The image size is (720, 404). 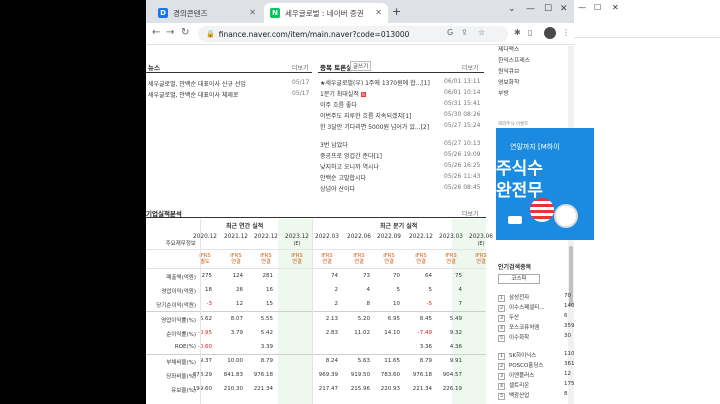 I want to click on board-item: 이번주도 지루한 흐름 지속되겠지[1], so click(x=366, y=115).